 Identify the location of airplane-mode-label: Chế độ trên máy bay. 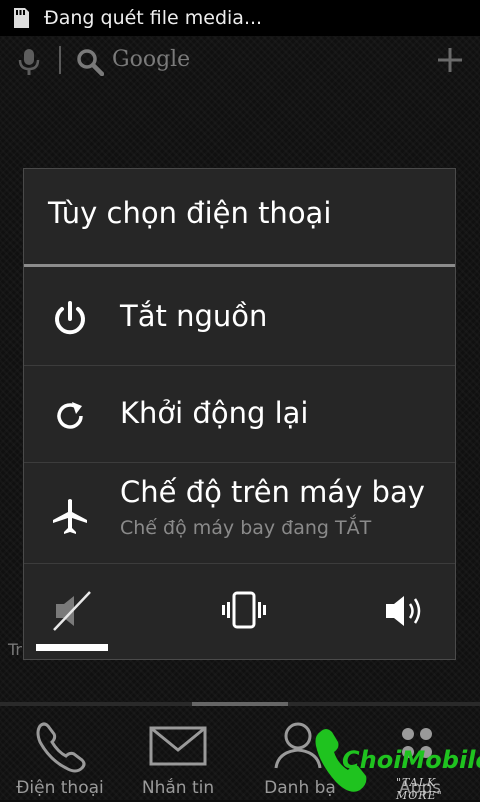
(272, 492).